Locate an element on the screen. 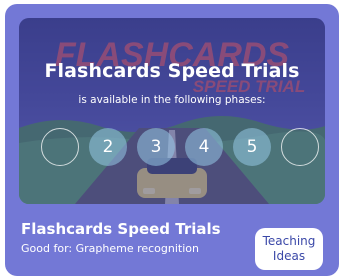 Image resolution: width=343 pixels, height=280 pixels. teaching-ideas-label-line1: Teaching is located at coordinates (289, 241).